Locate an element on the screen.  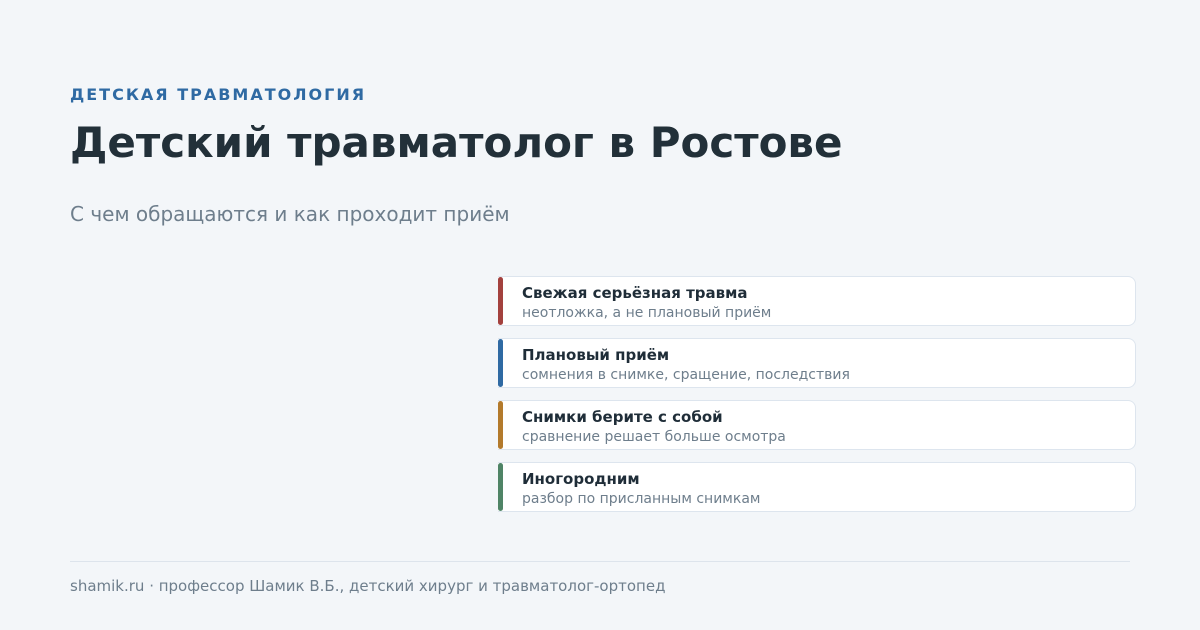
card-subtitle: неотложка, а не плановый приём is located at coordinates (647, 313).